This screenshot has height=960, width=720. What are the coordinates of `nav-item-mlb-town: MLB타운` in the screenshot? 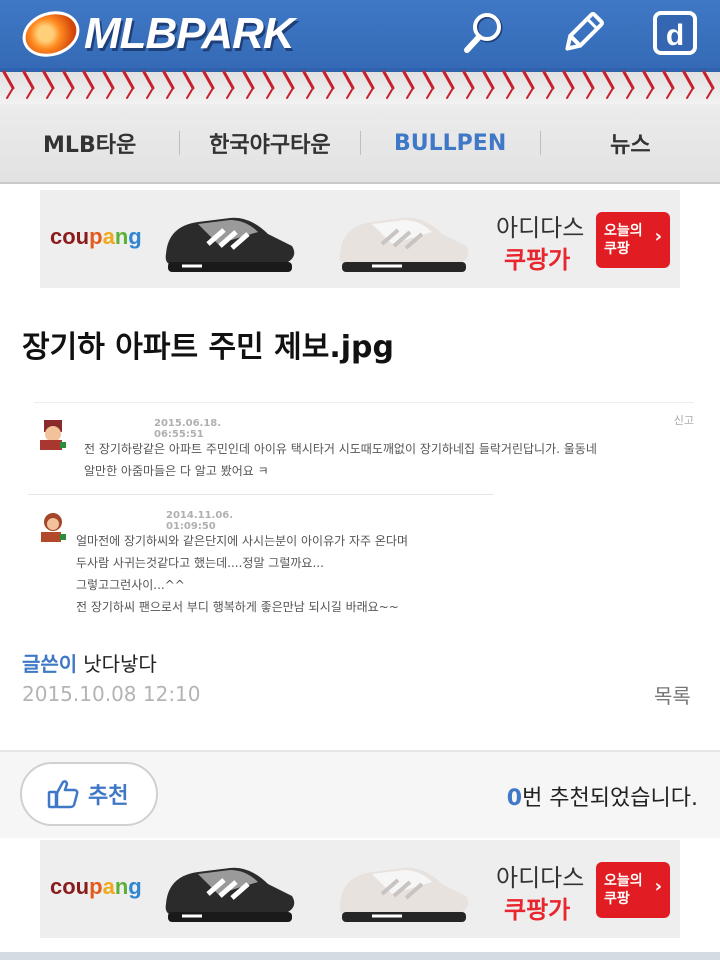 It's located at (89, 143).